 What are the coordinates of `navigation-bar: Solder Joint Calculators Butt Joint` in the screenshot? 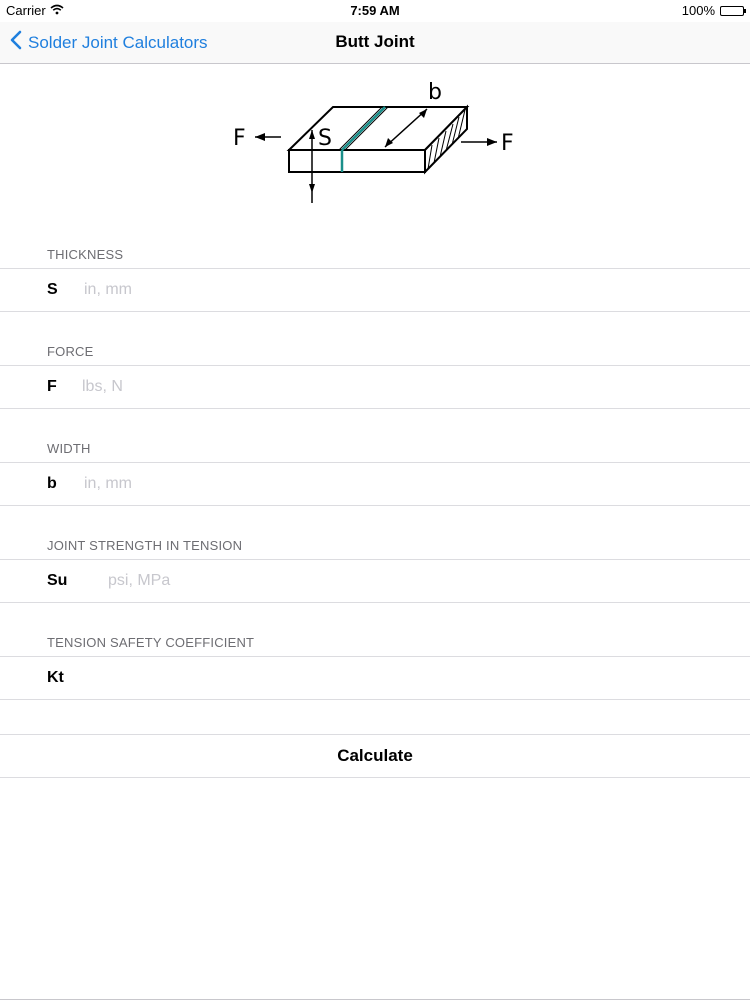 It's located at (375, 43).